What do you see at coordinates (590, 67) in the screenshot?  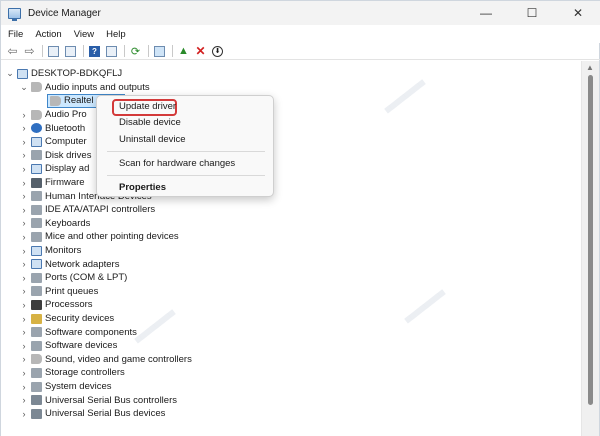 I see `scroll-up-icon: ▲` at bounding box center [590, 67].